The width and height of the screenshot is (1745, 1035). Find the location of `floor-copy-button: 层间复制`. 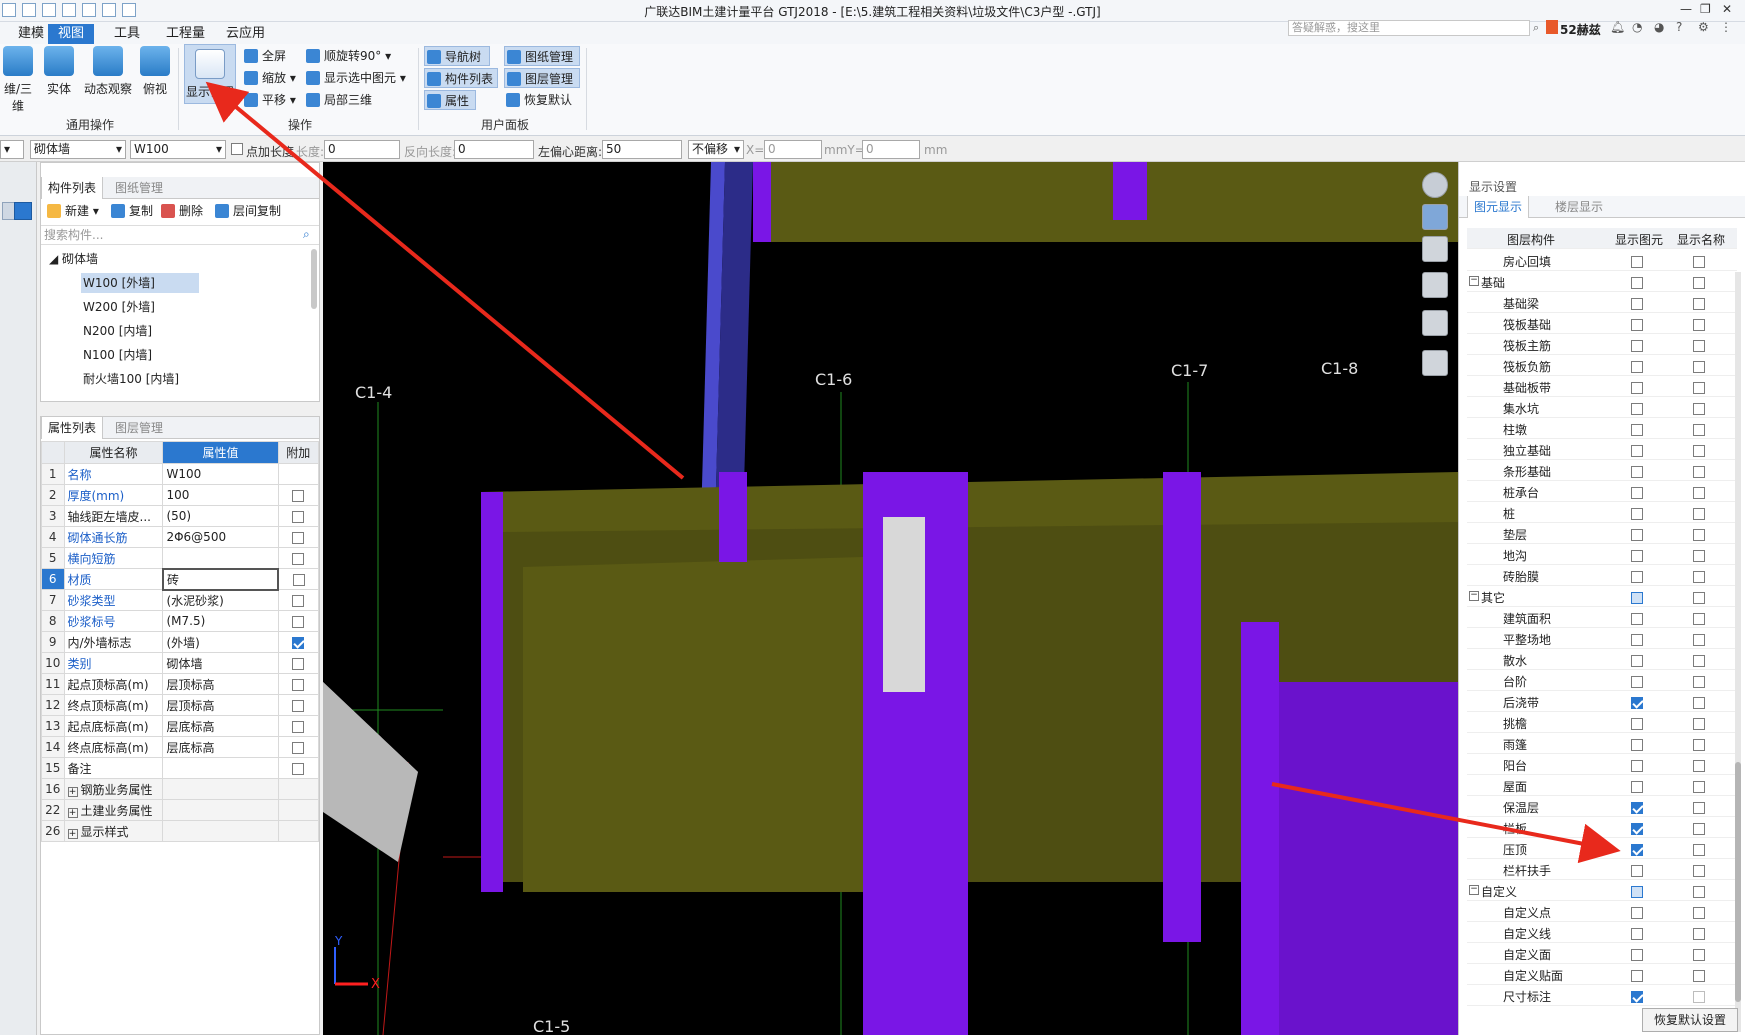

floor-copy-button: 层间复制 is located at coordinates (247, 211).